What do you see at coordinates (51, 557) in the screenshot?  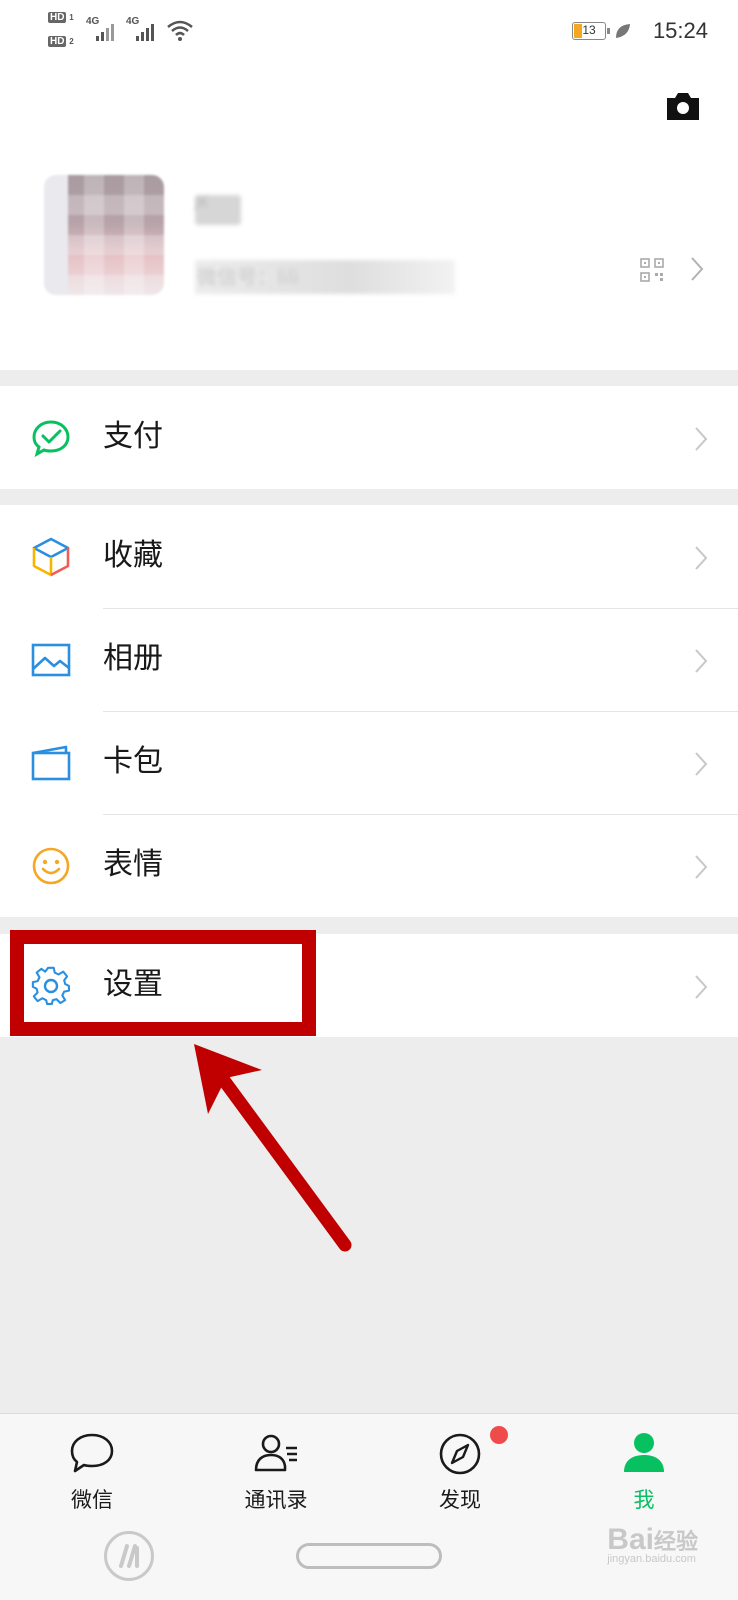 I see `favorites-cube-icon` at bounding box center [51, 557].